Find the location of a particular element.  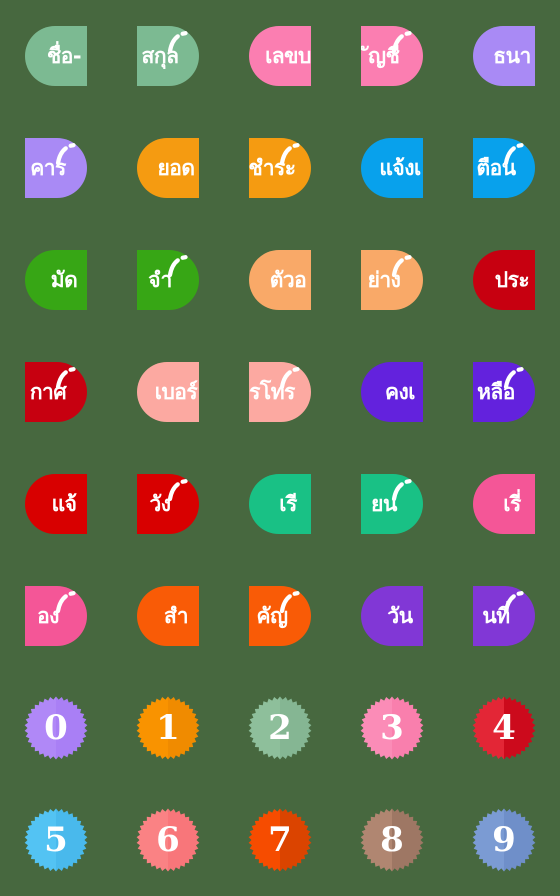

badge-7: 7 is located at coordinates (280, 840).